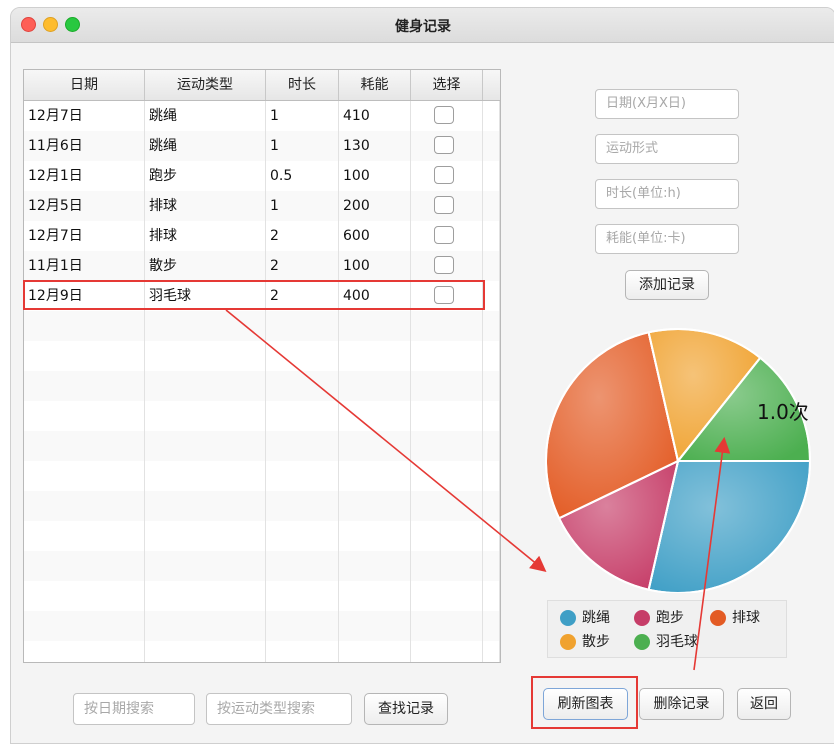 The image size is (834, 744). I want to click on table-row: 12月7日 跳绳 1 410, so click(262, 116).